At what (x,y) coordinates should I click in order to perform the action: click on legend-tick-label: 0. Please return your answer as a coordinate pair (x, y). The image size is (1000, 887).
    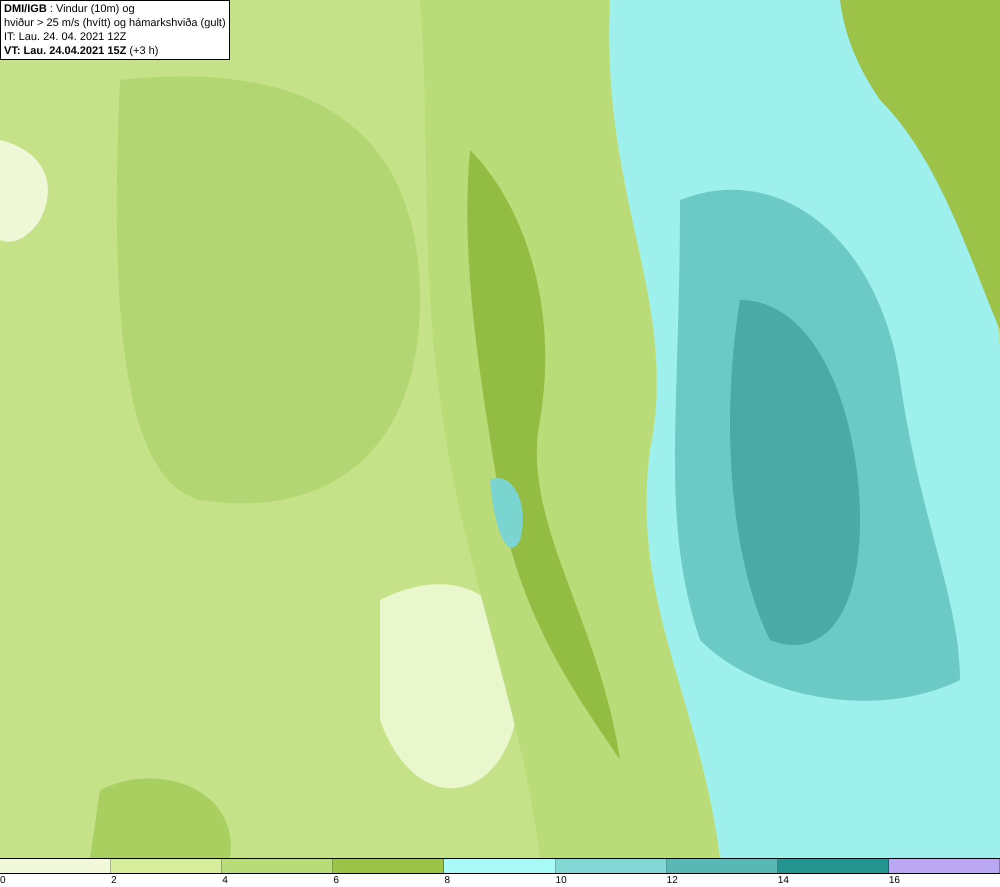
    Looking at the image, I should click on (3, 880).